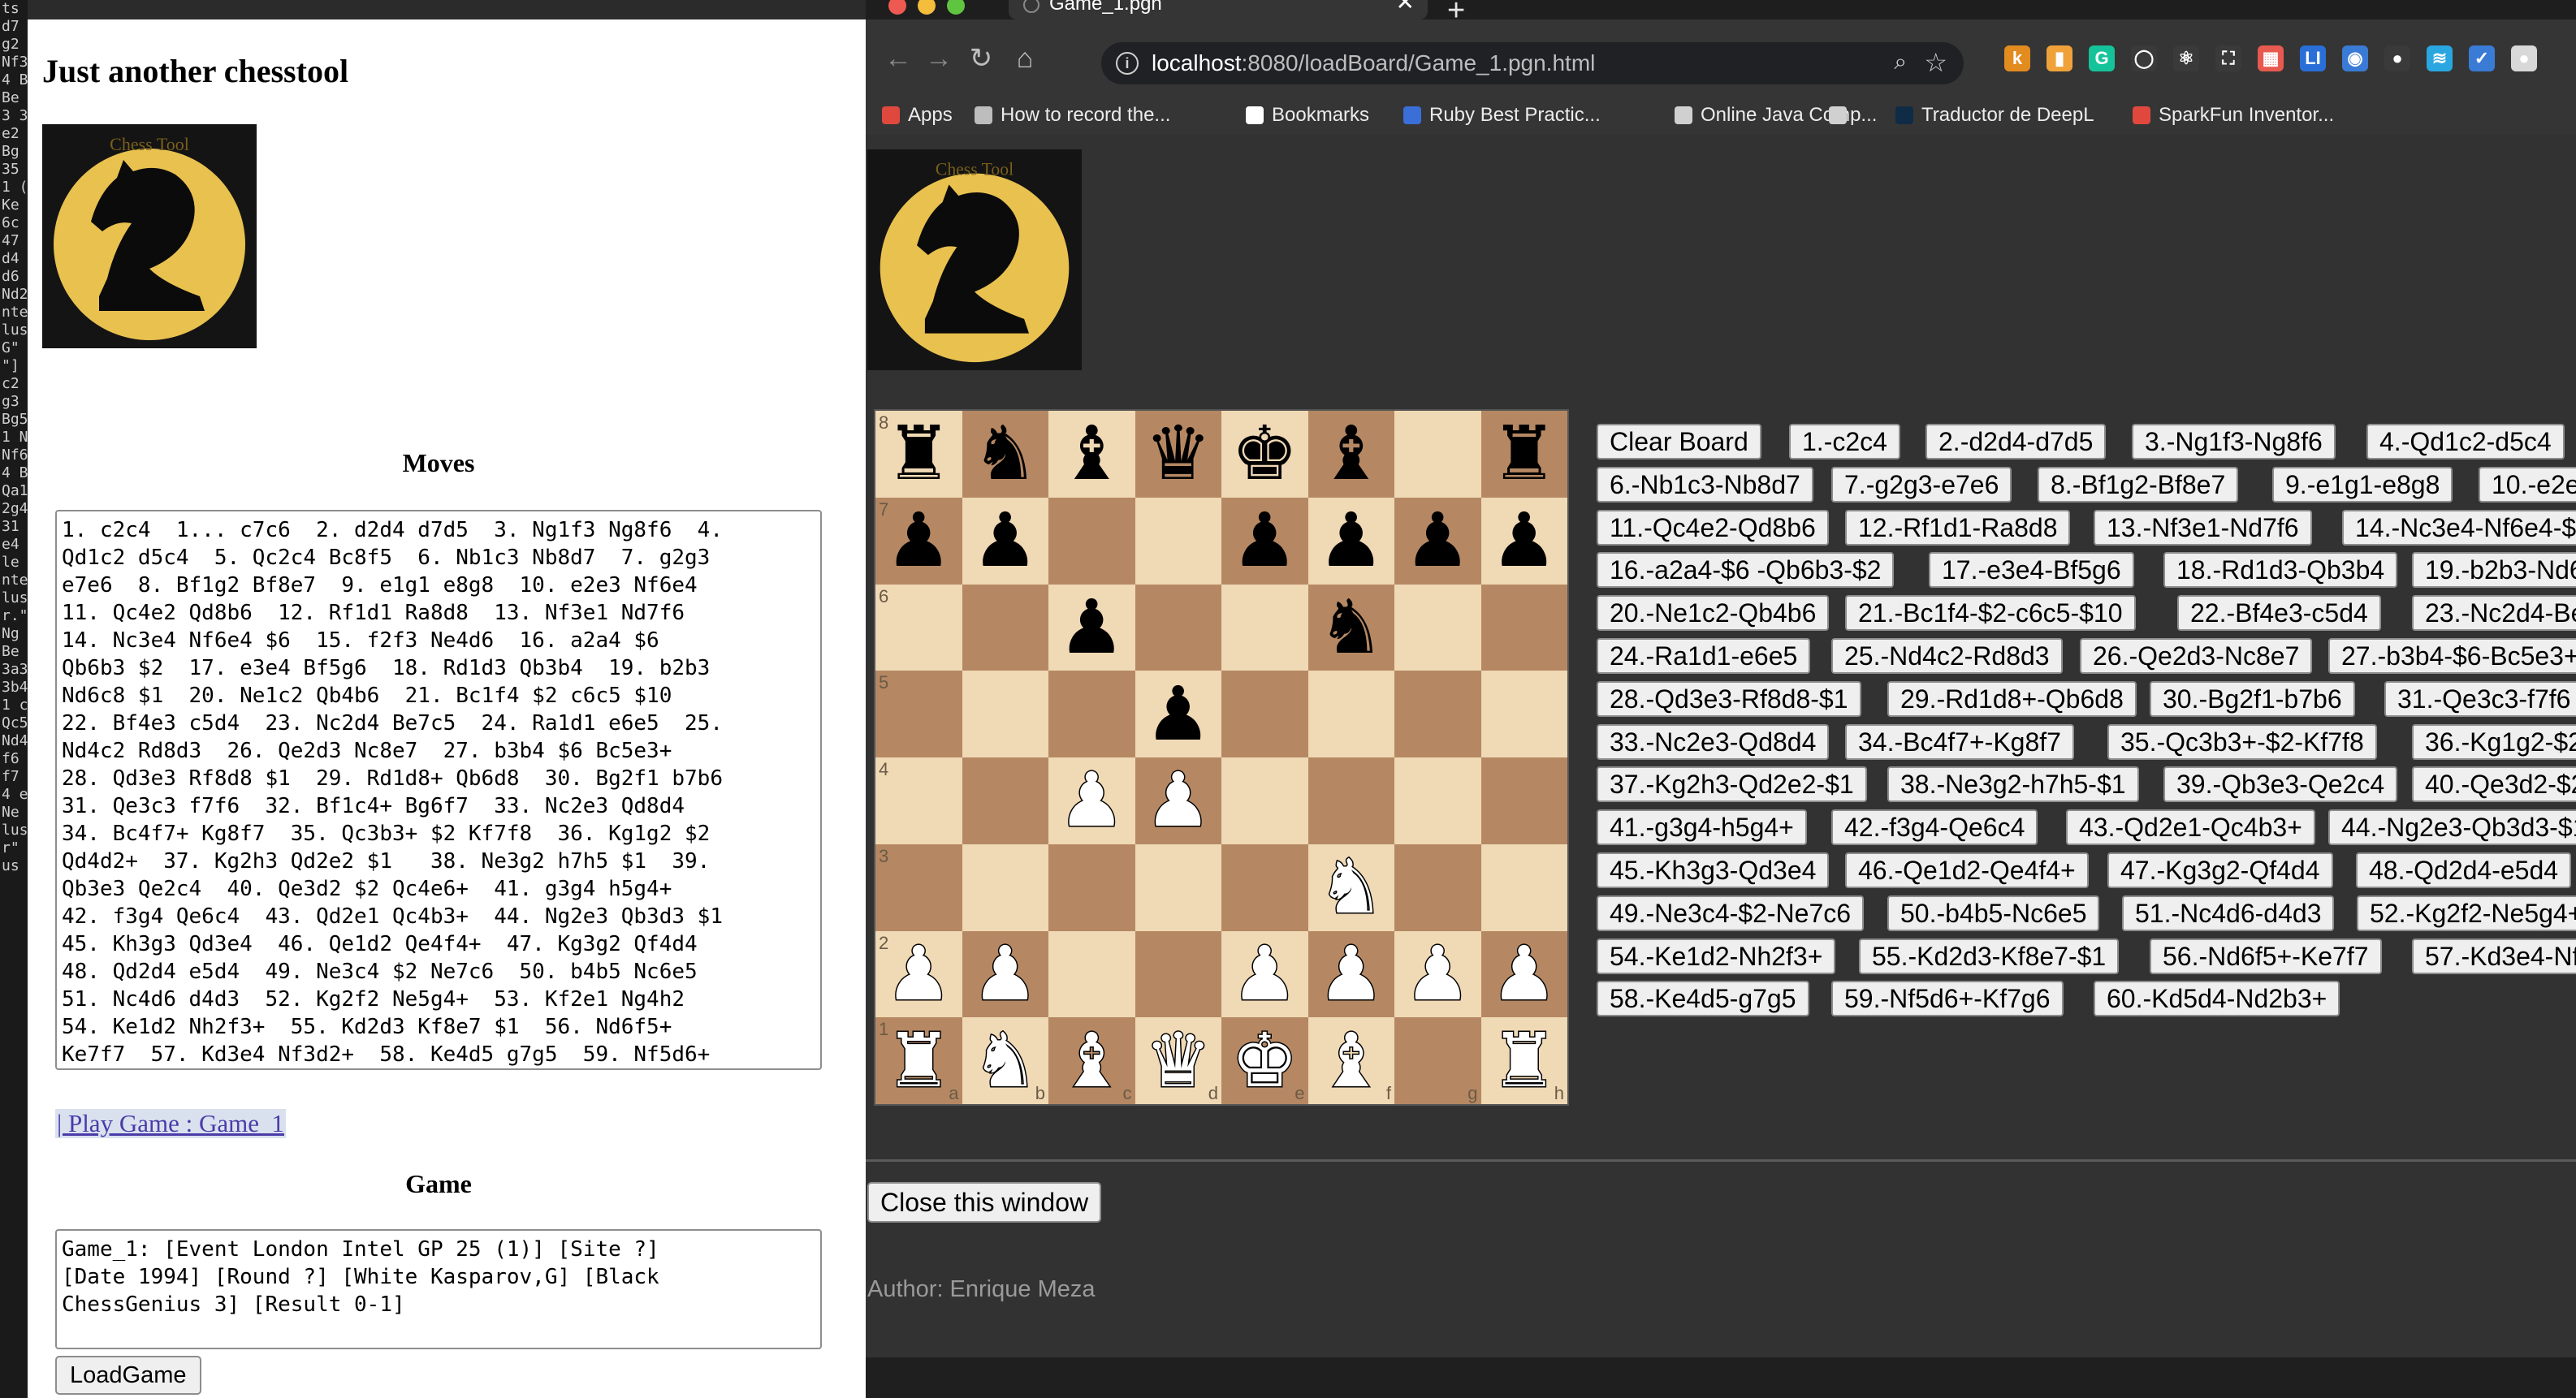 The image size is (2576, 1398). Describe the element at coordinates (1178, 1060) in the screenshot. I see `white-queen-icon: ♛` at that location.